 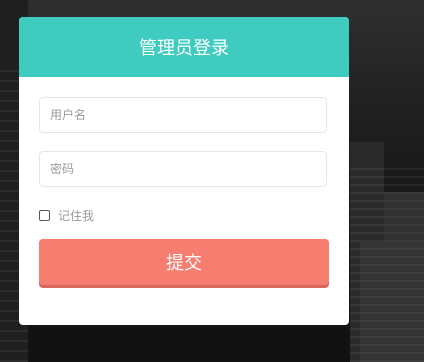 I want to click on password-input, so click(x=183, y=169).